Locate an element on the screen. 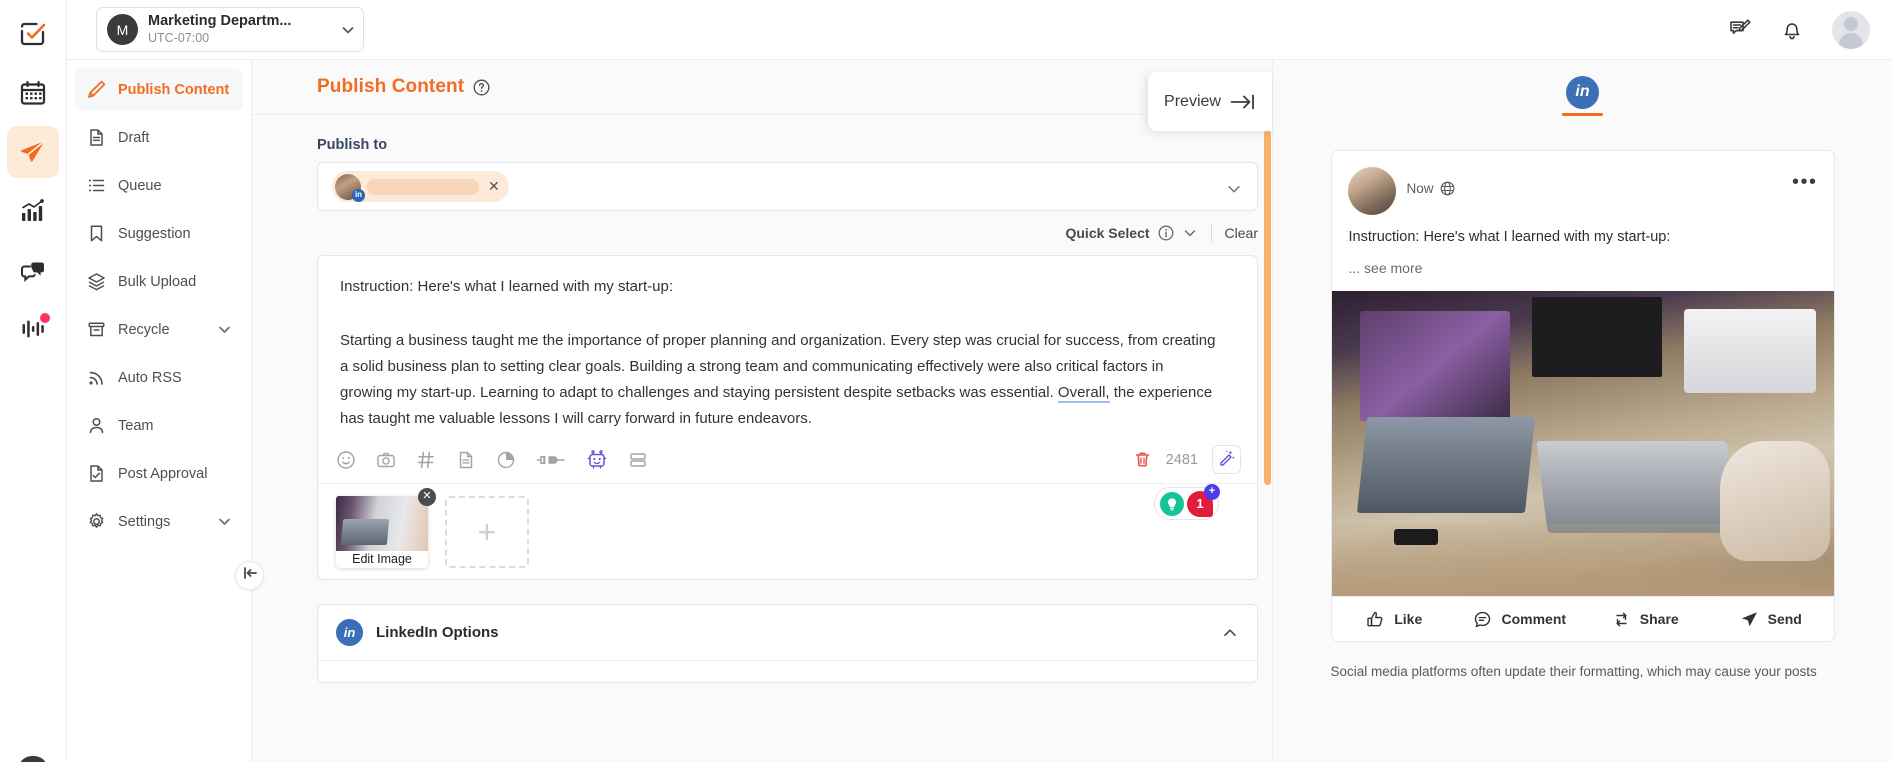 The image size is (1892, 762). sidebar-item-recycle: Recycle is located at coordinates (159, 329).